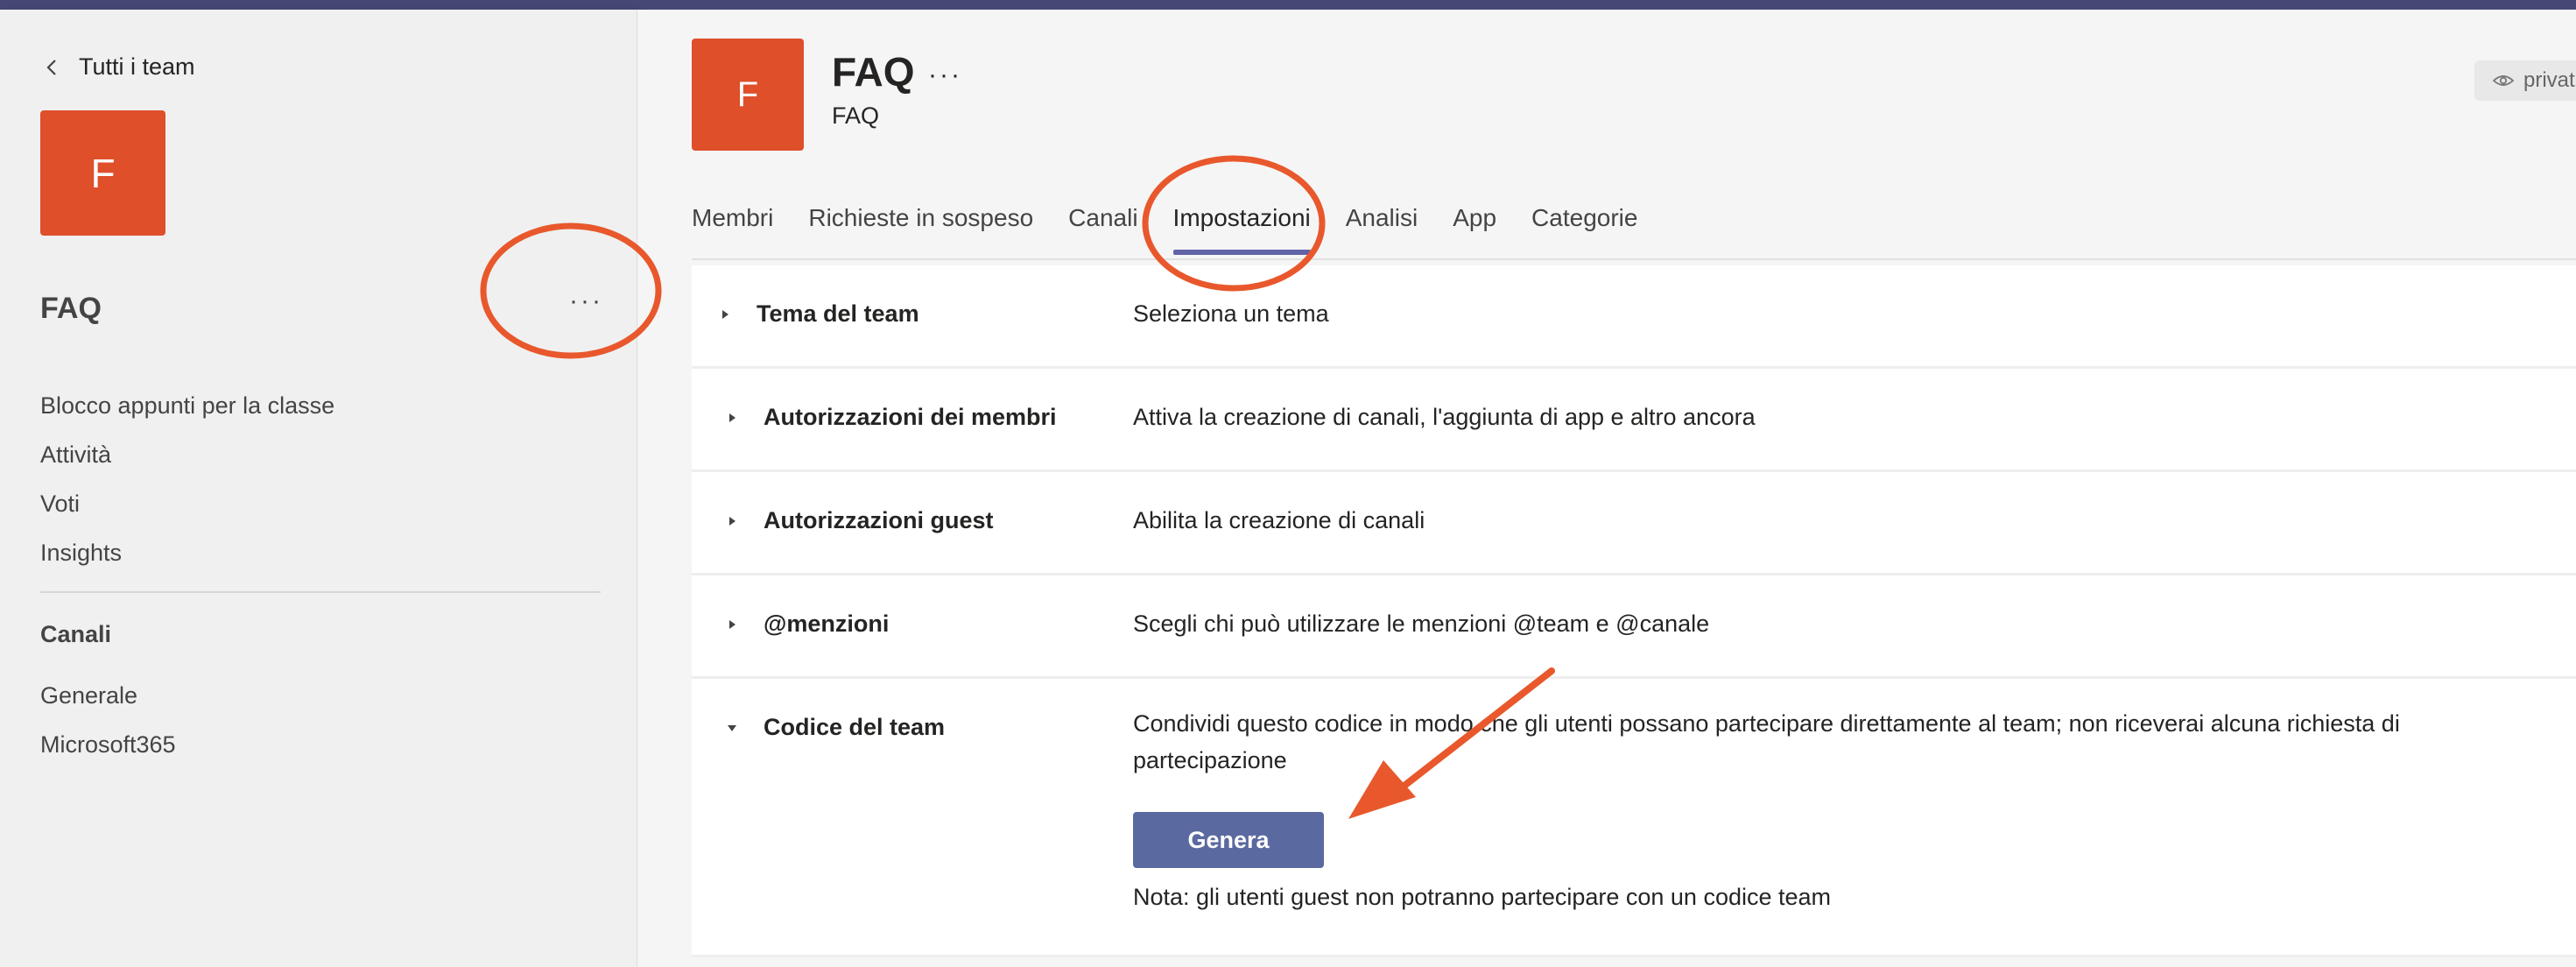 The height and width of the screenshot is (967, 2576). Describe the element at coordinates (71, 308) in the screenshot. I see `team-name: FAQ` at that location.